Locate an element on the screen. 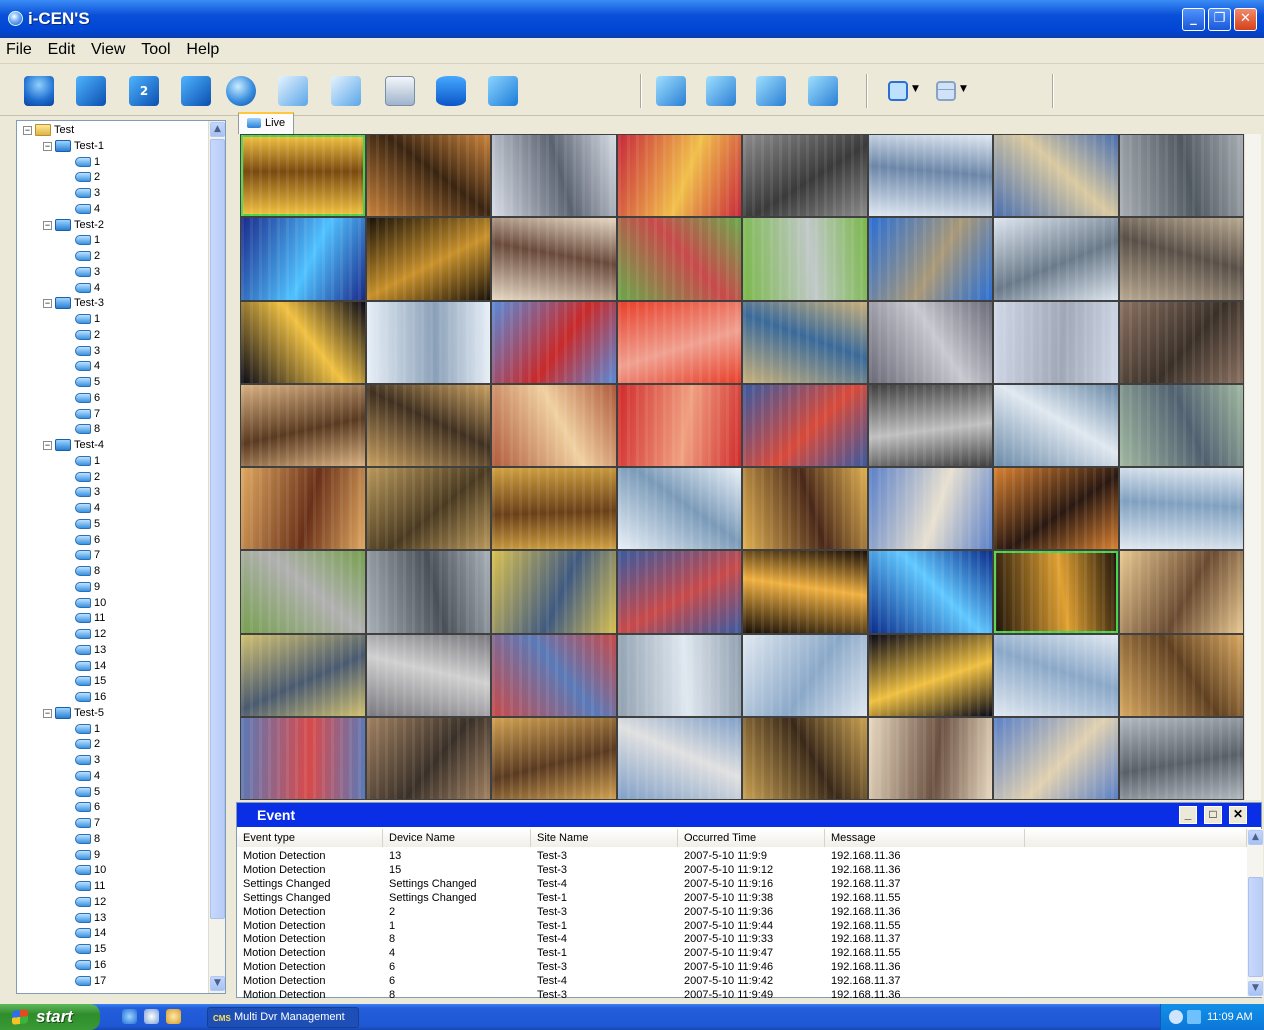  tree-node-camera: 17 is located at coordinates (90, 981).